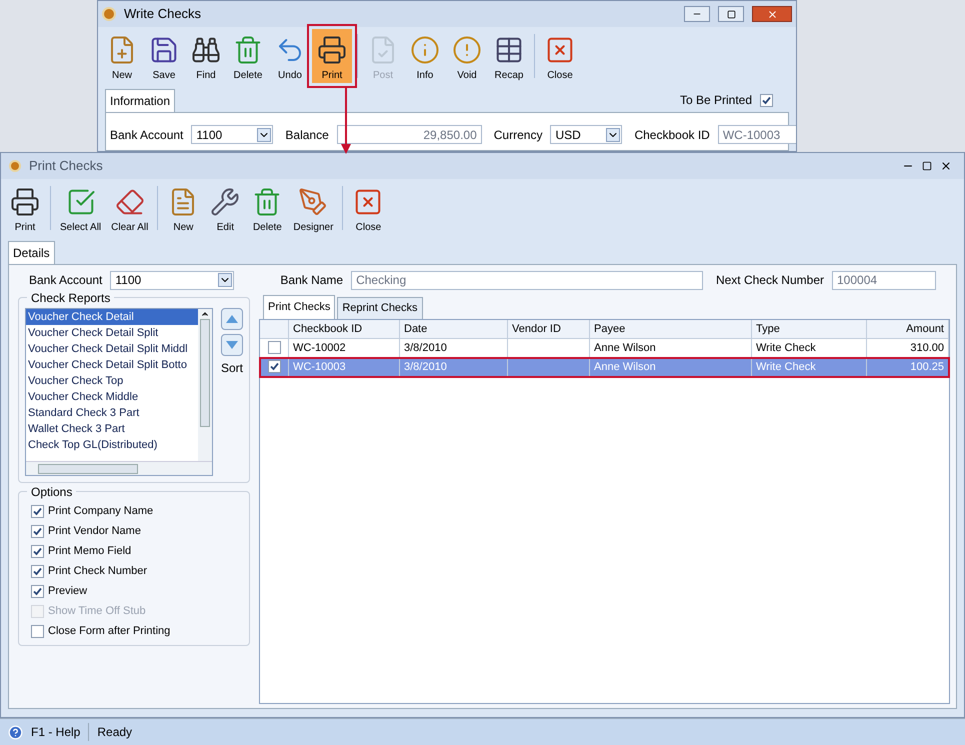  Describe the element at coordinates (112, 397) in the screenshot. I see `report-list-item: Voucher Check Middle` at that location.